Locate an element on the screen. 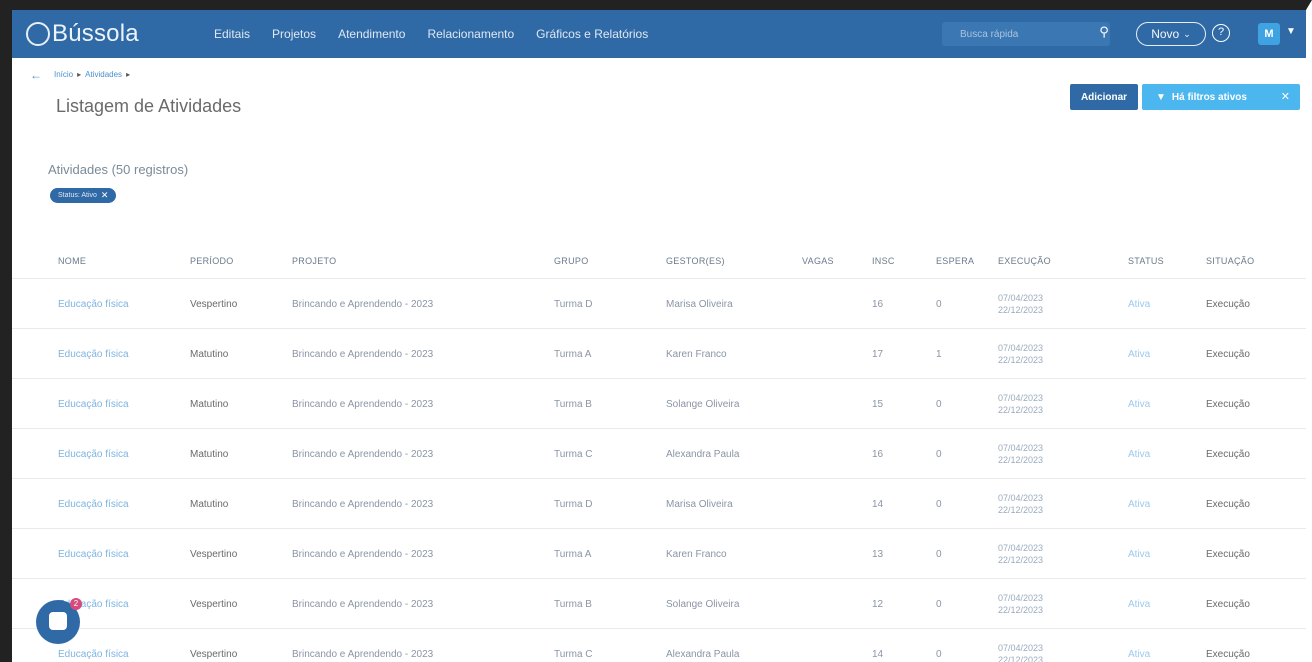  header-espera: ESPERA is located at coordinates (955, 261).